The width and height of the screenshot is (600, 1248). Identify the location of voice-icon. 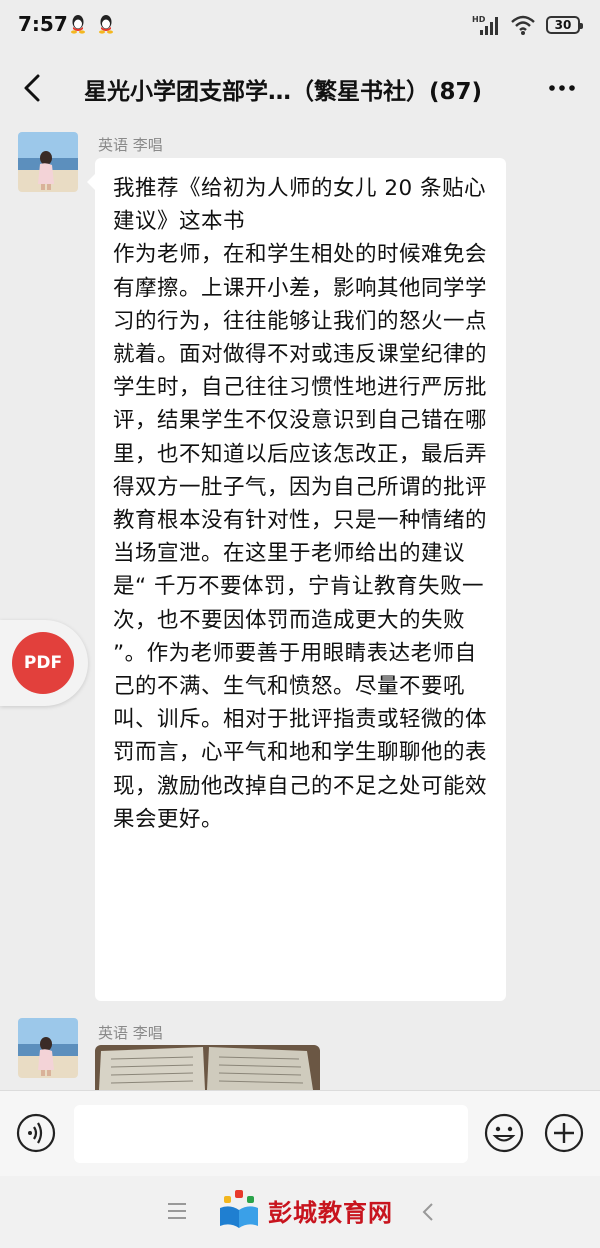
(36, 1133).